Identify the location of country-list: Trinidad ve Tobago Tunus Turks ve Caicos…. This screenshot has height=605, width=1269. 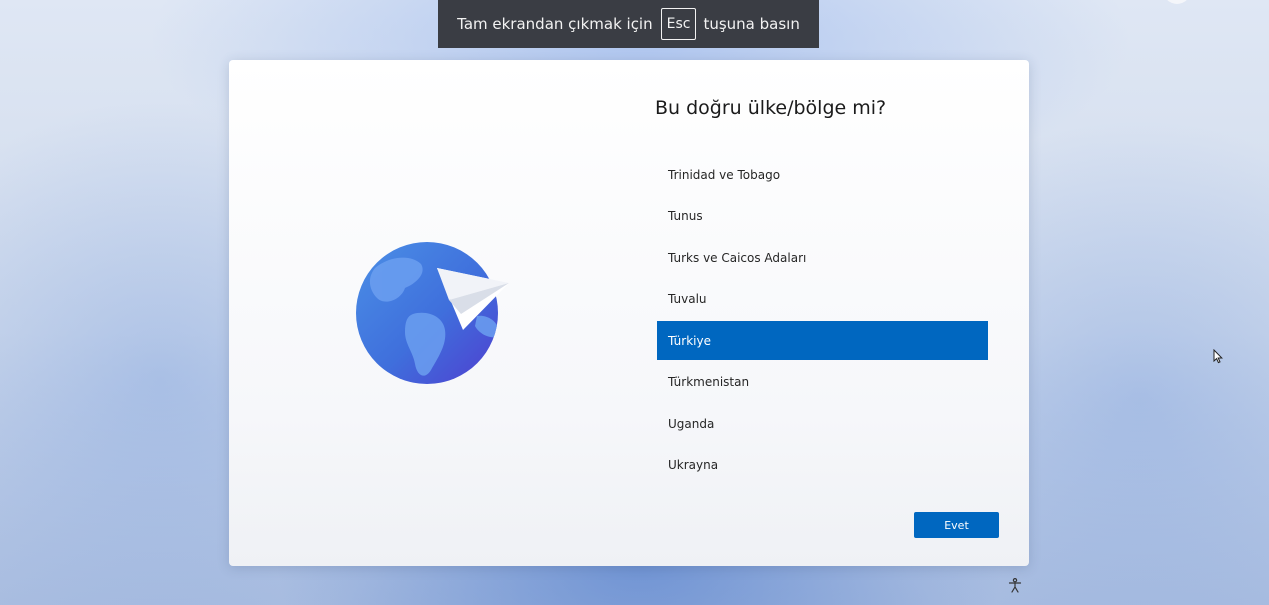
(822, 321).